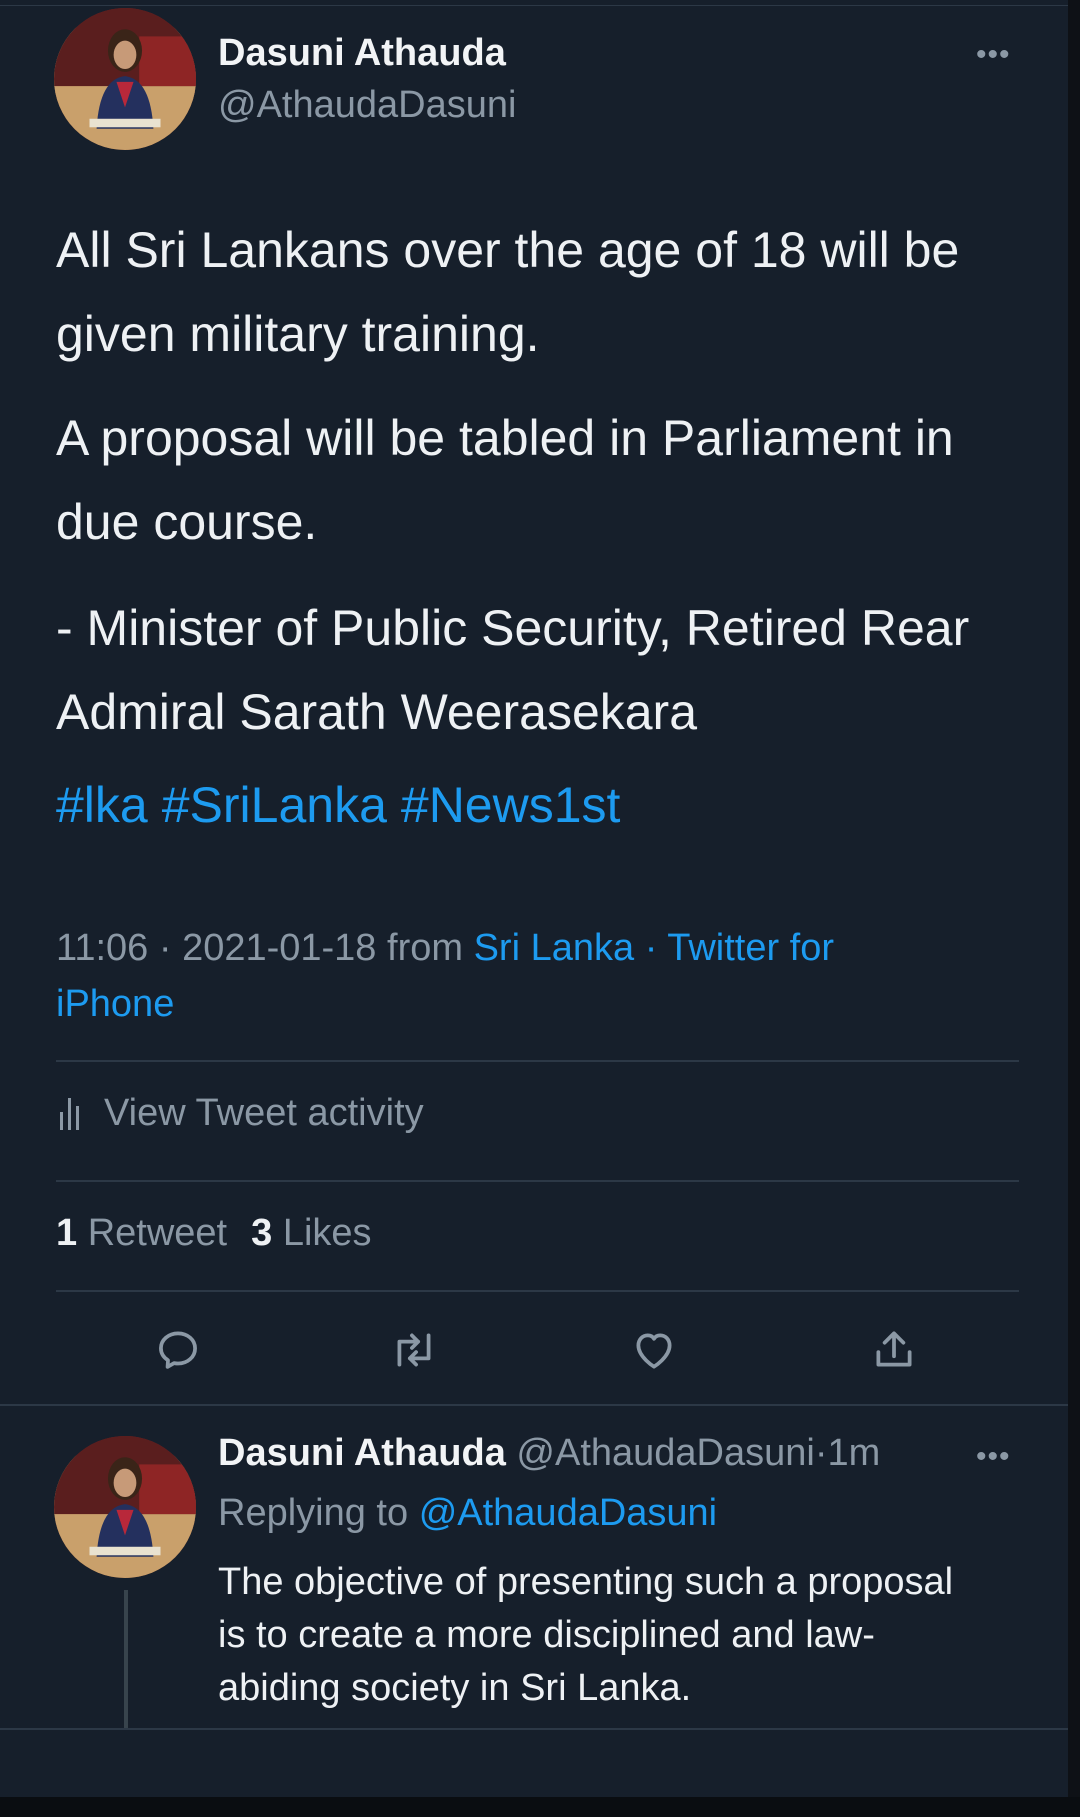  Describe the element at coordinates (313, 1513) in the screenshot. I see `replying-to-label: Replying to` at that location.